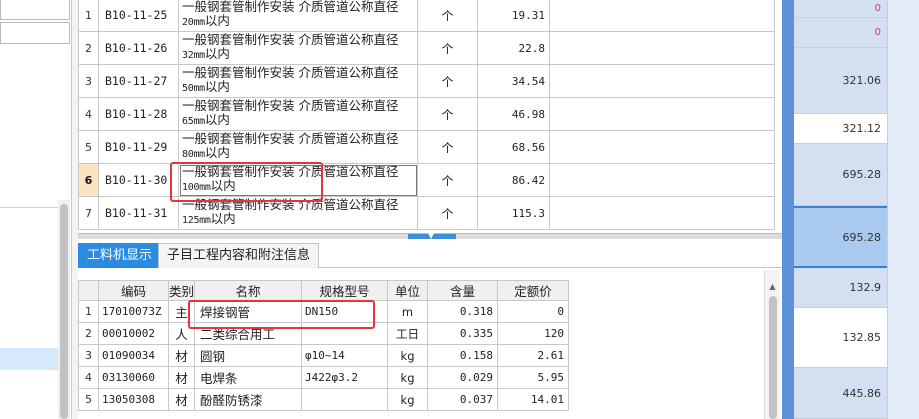  I want to click on quota-code: B10-11-29, so click(138, 147).